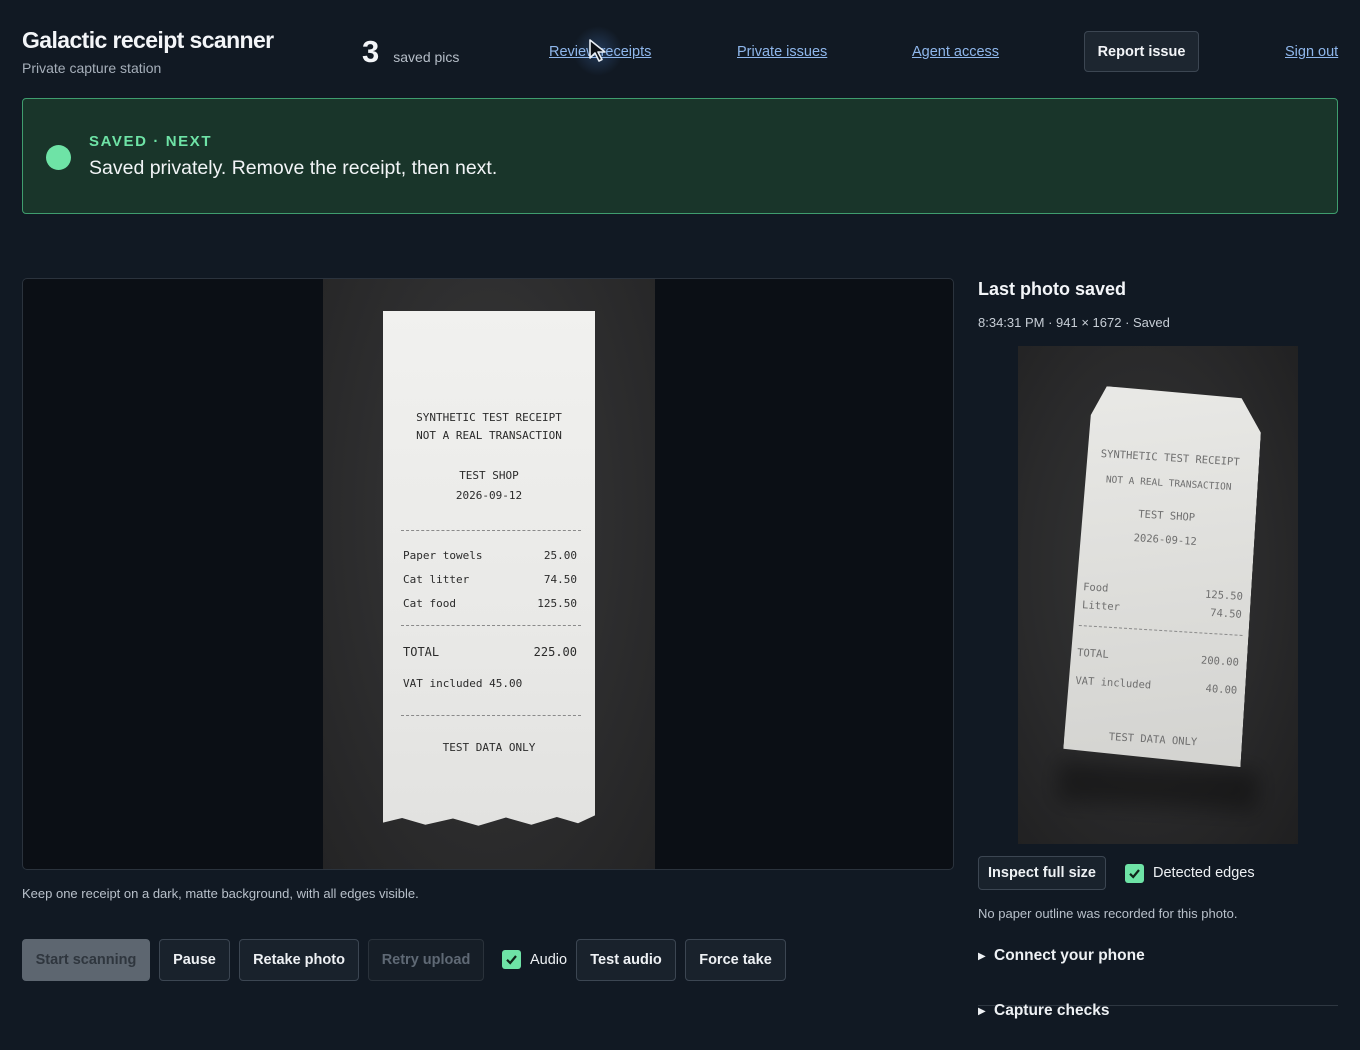 This screenshot has height=1050, width=1360. I want to click on test-audio-button: Test audio, so click(626, 960).